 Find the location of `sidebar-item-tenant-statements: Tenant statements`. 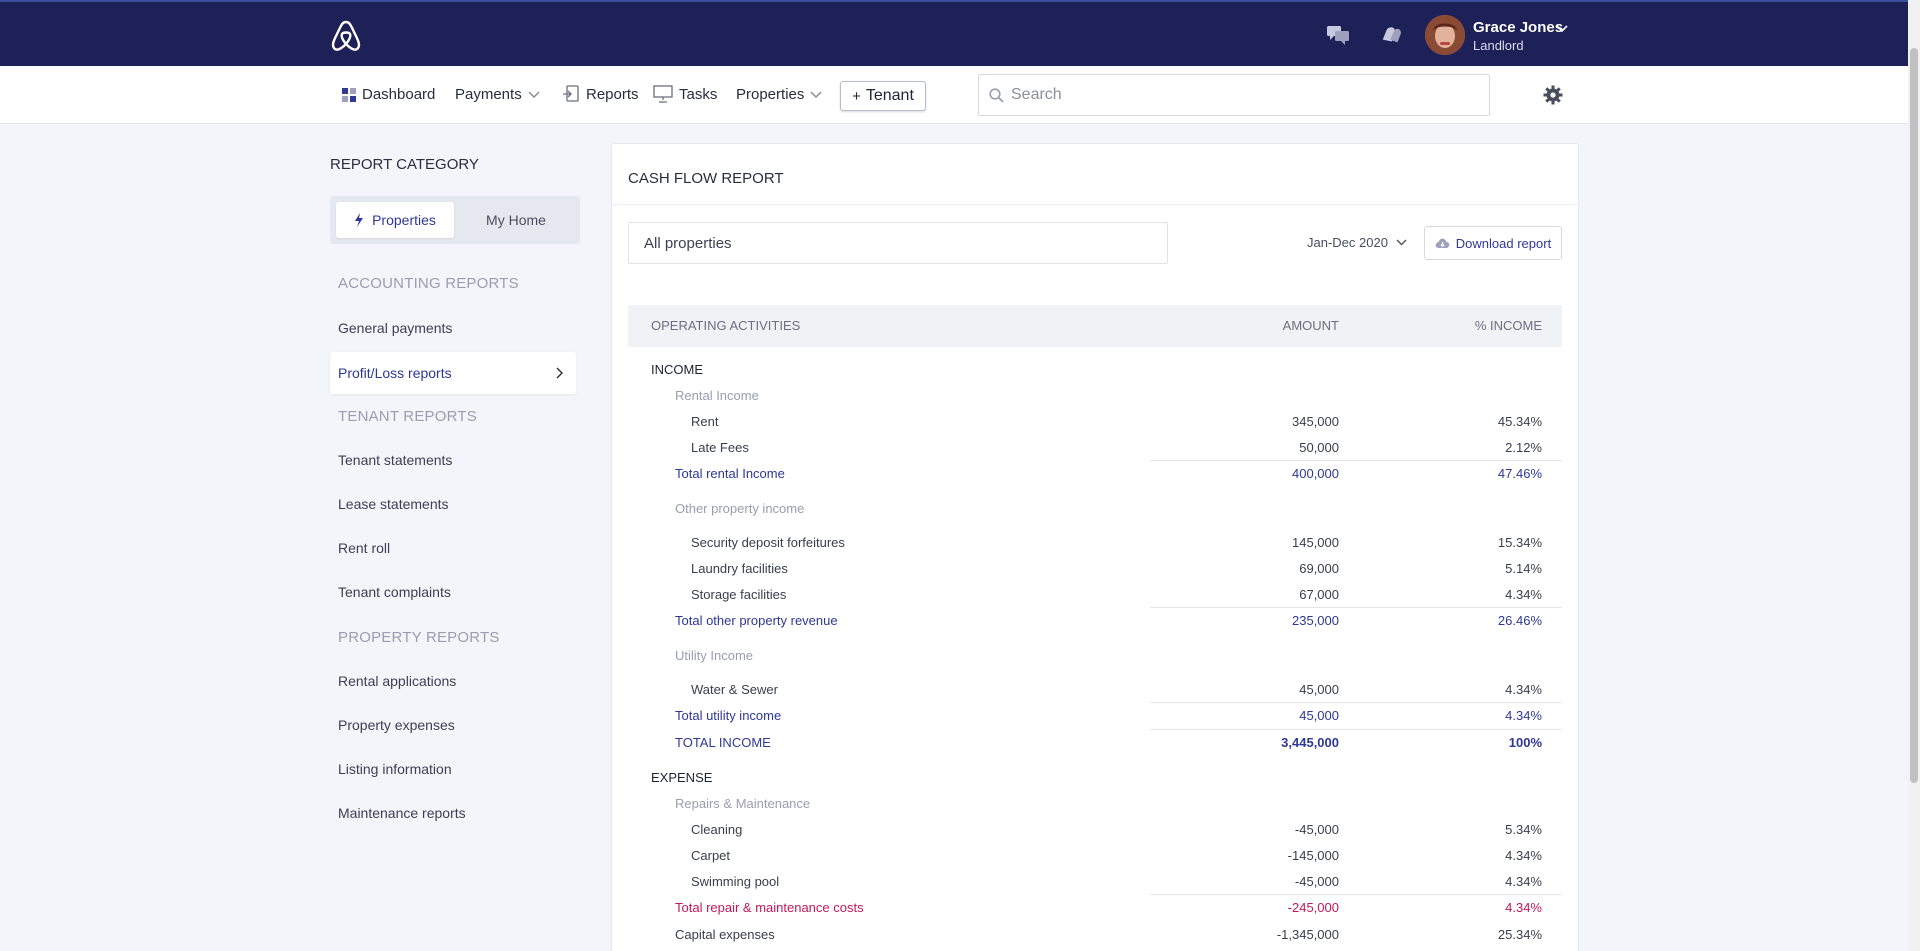

sidebar-item-tenant-statements: Tenant statements is located at coordinates (395, 460).